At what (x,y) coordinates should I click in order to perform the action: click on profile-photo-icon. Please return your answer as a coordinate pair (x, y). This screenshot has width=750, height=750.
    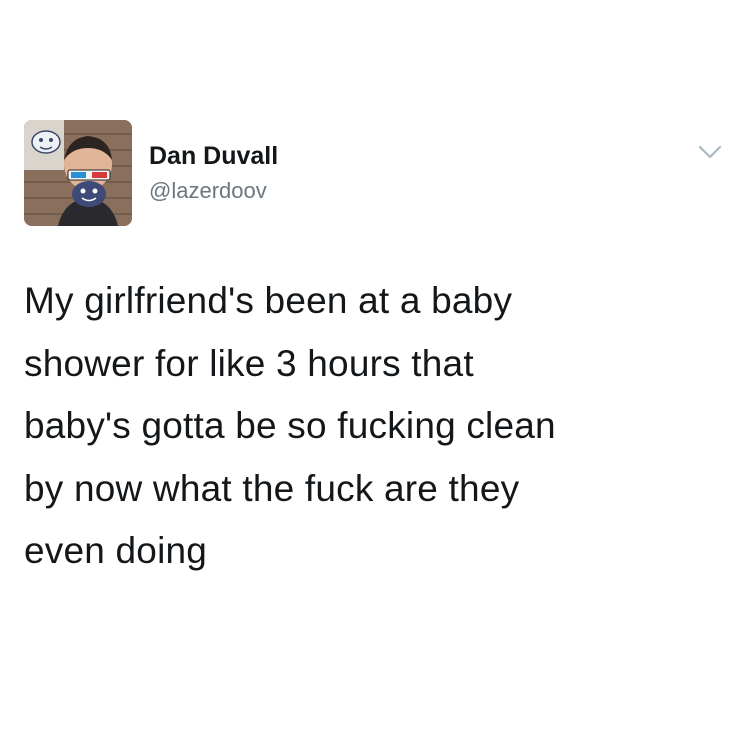
    Looking at the image, I should click on (78, 173).